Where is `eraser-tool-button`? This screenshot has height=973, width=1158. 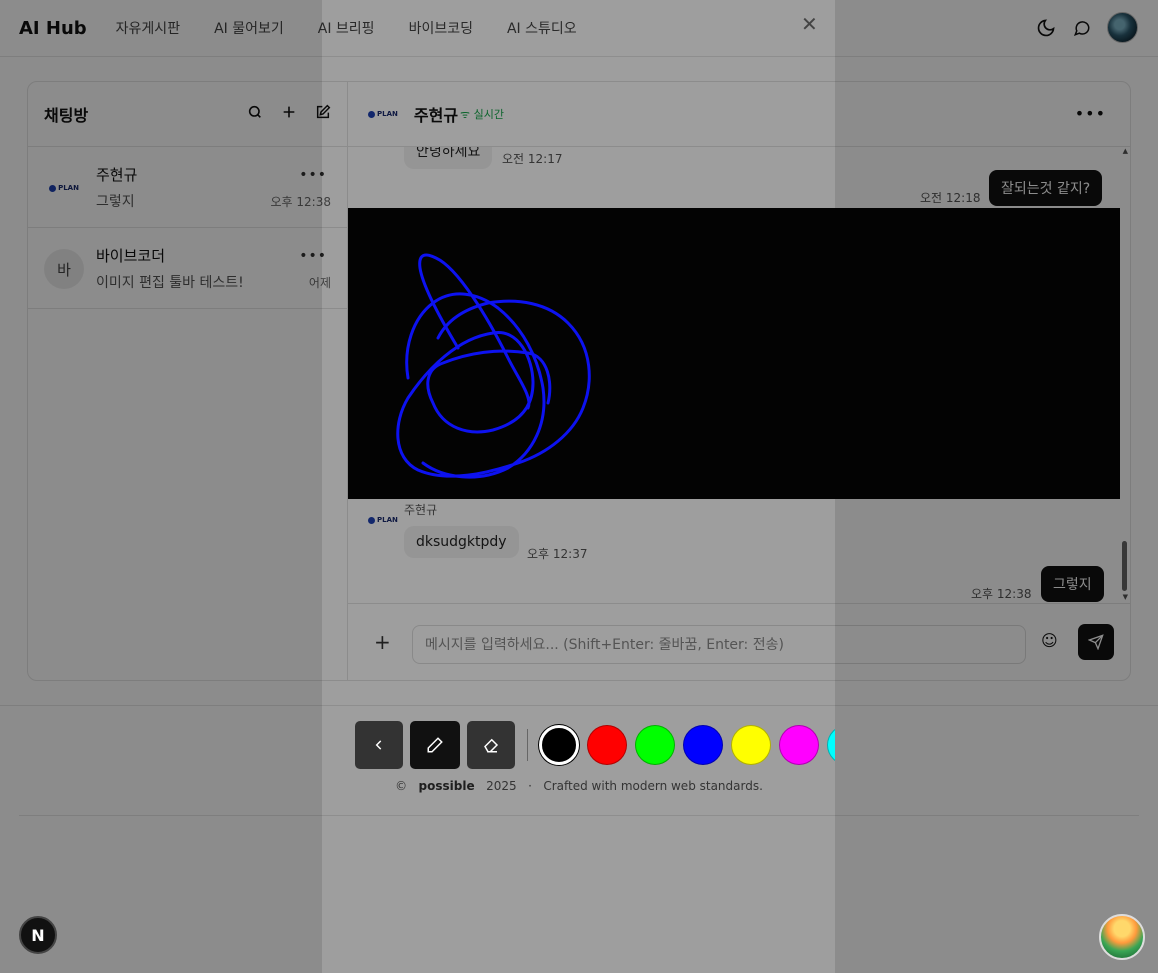 eraser-tool-button is located at coordinates (491, 745).